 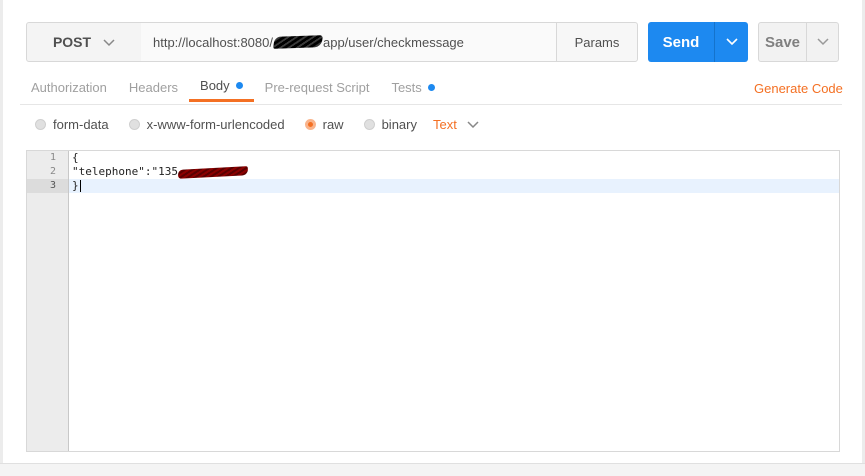 What do you see at coordinates (333, 124) in the screenshot?
I see `mode-label: raw` at bounding box center [333, 124].